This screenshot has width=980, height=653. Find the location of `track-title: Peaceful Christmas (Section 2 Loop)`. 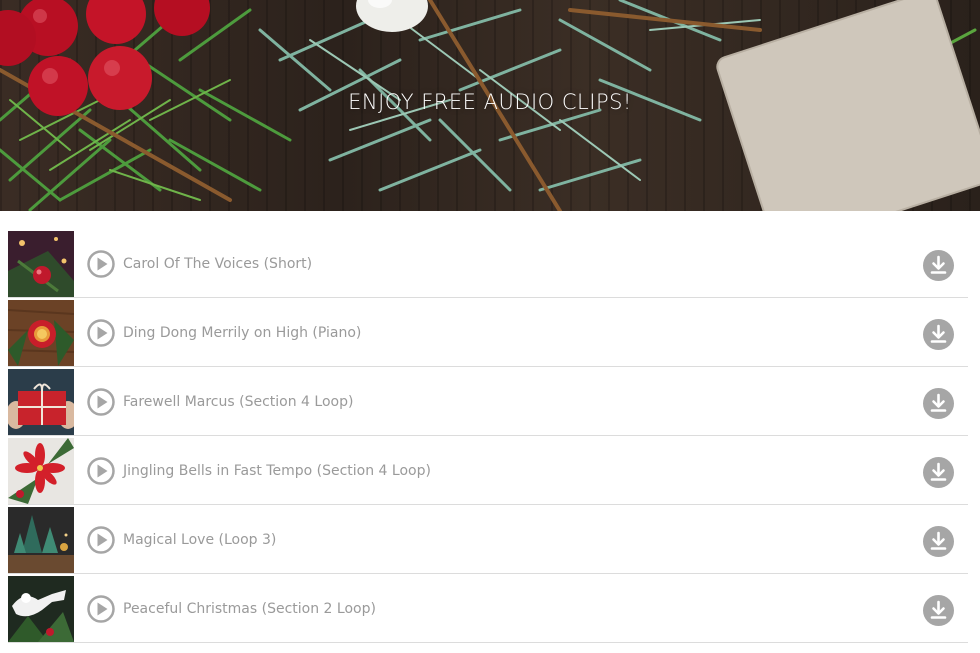

track-title: Peaceful Christmas (Section 2 Loop) is located at coordinates (249, 608).